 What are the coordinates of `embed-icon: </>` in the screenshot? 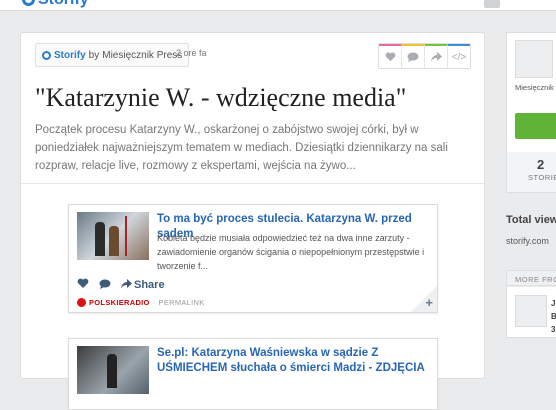 It's located at (459, 57).